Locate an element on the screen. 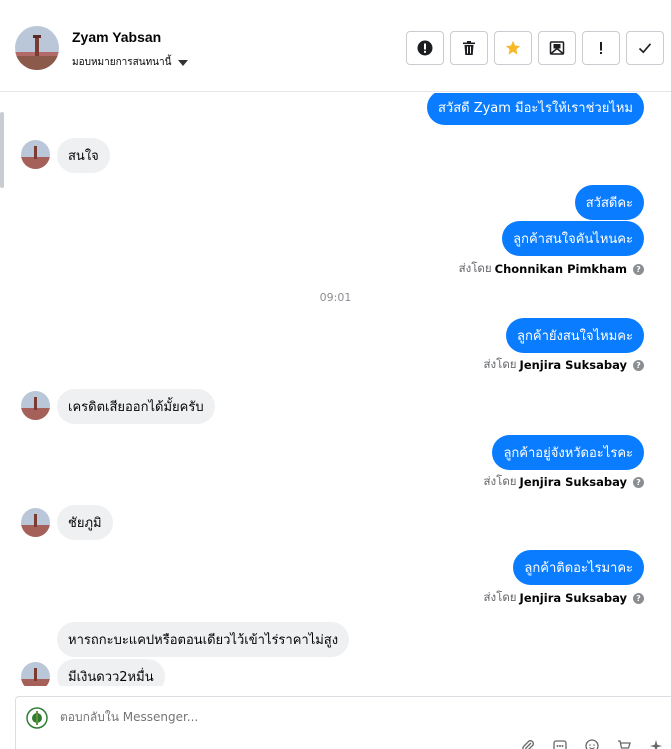  outgoing-message: ลูกค้าสนใจคันไหนคะ is located at coordinates (573, 238).